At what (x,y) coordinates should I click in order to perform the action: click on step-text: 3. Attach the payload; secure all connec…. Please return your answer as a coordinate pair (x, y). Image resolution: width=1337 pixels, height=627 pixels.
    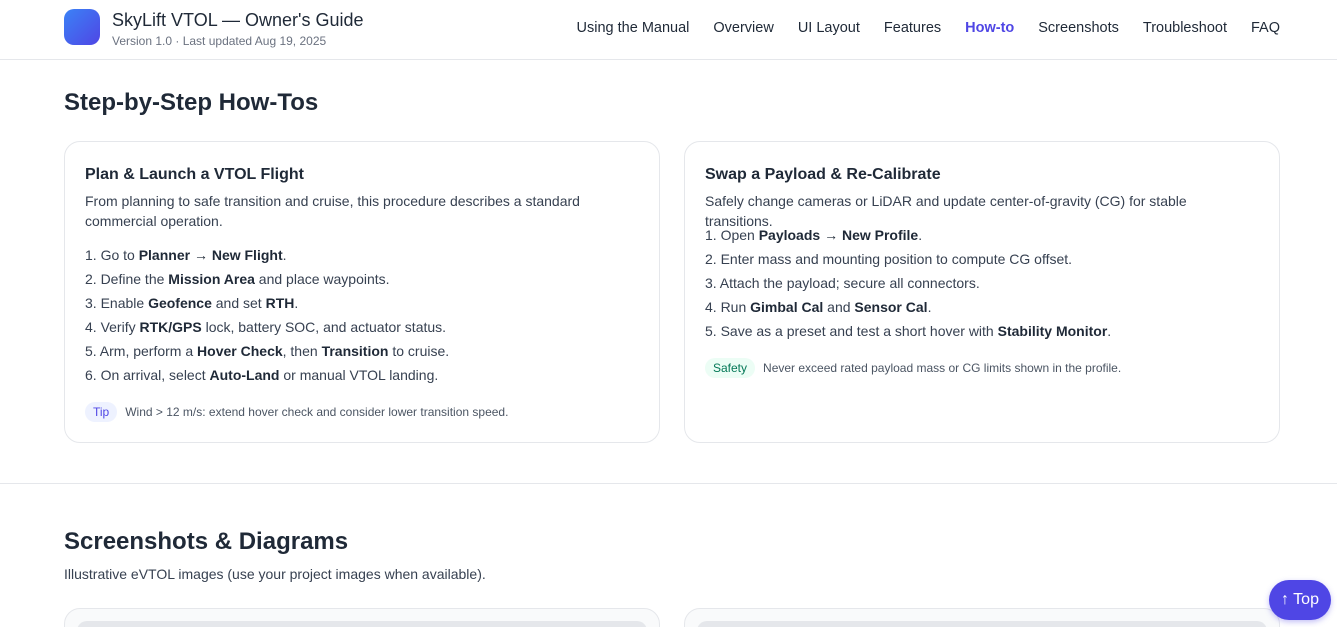
    Looking at the image, I should click on (842, 283).